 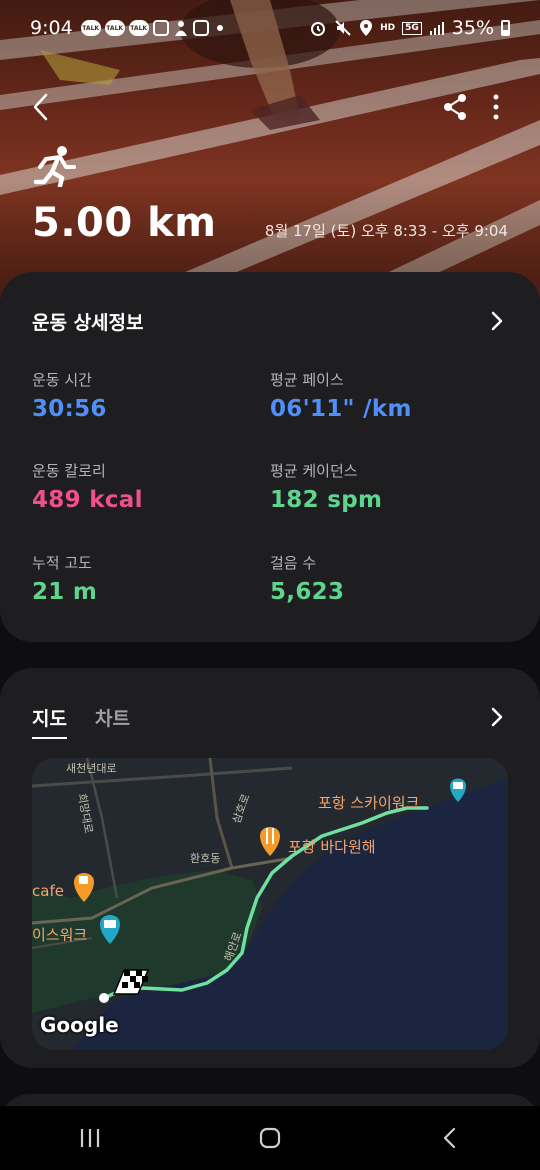 I want to click on metric-steps: 걸음 수 5,623, so click(x=307, y=578).